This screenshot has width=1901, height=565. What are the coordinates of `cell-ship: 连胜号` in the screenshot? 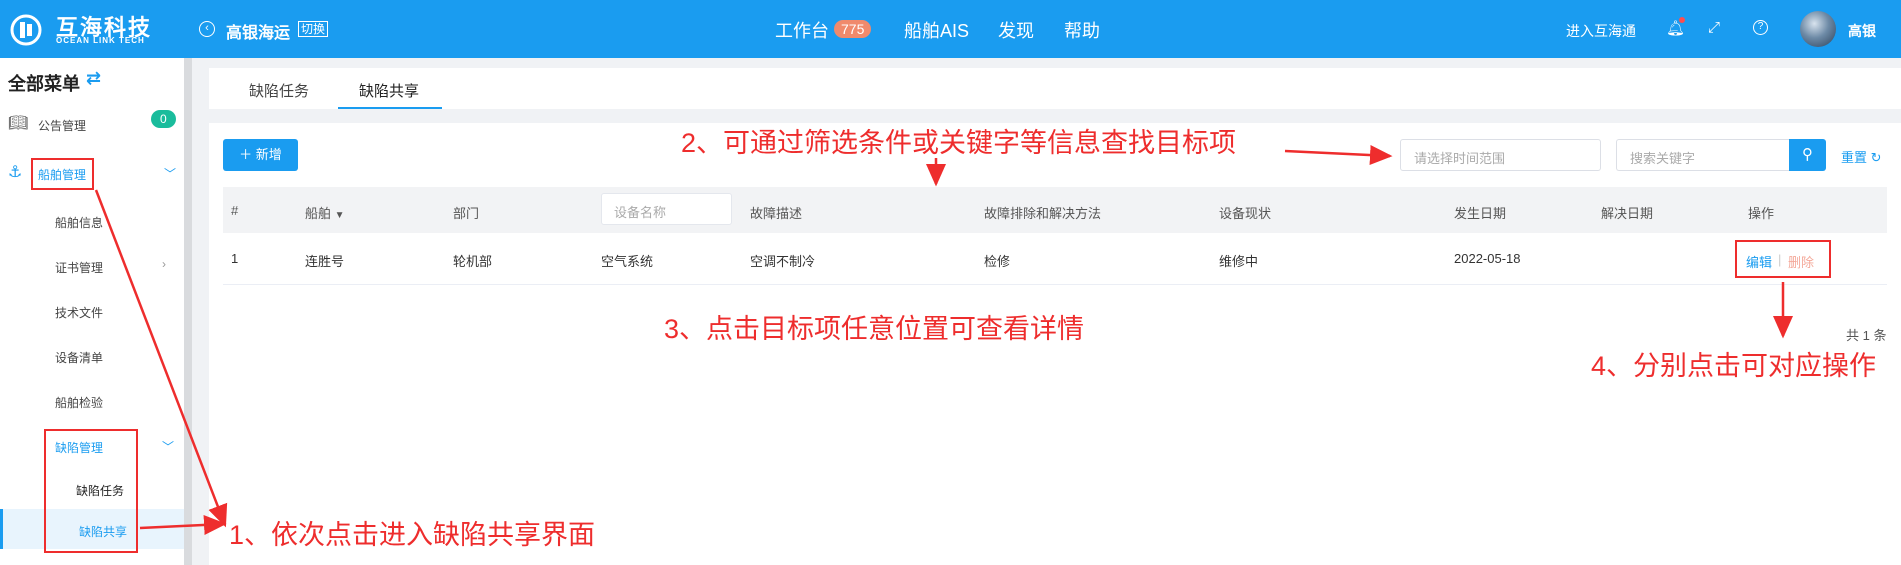 It's located at (325, 261).